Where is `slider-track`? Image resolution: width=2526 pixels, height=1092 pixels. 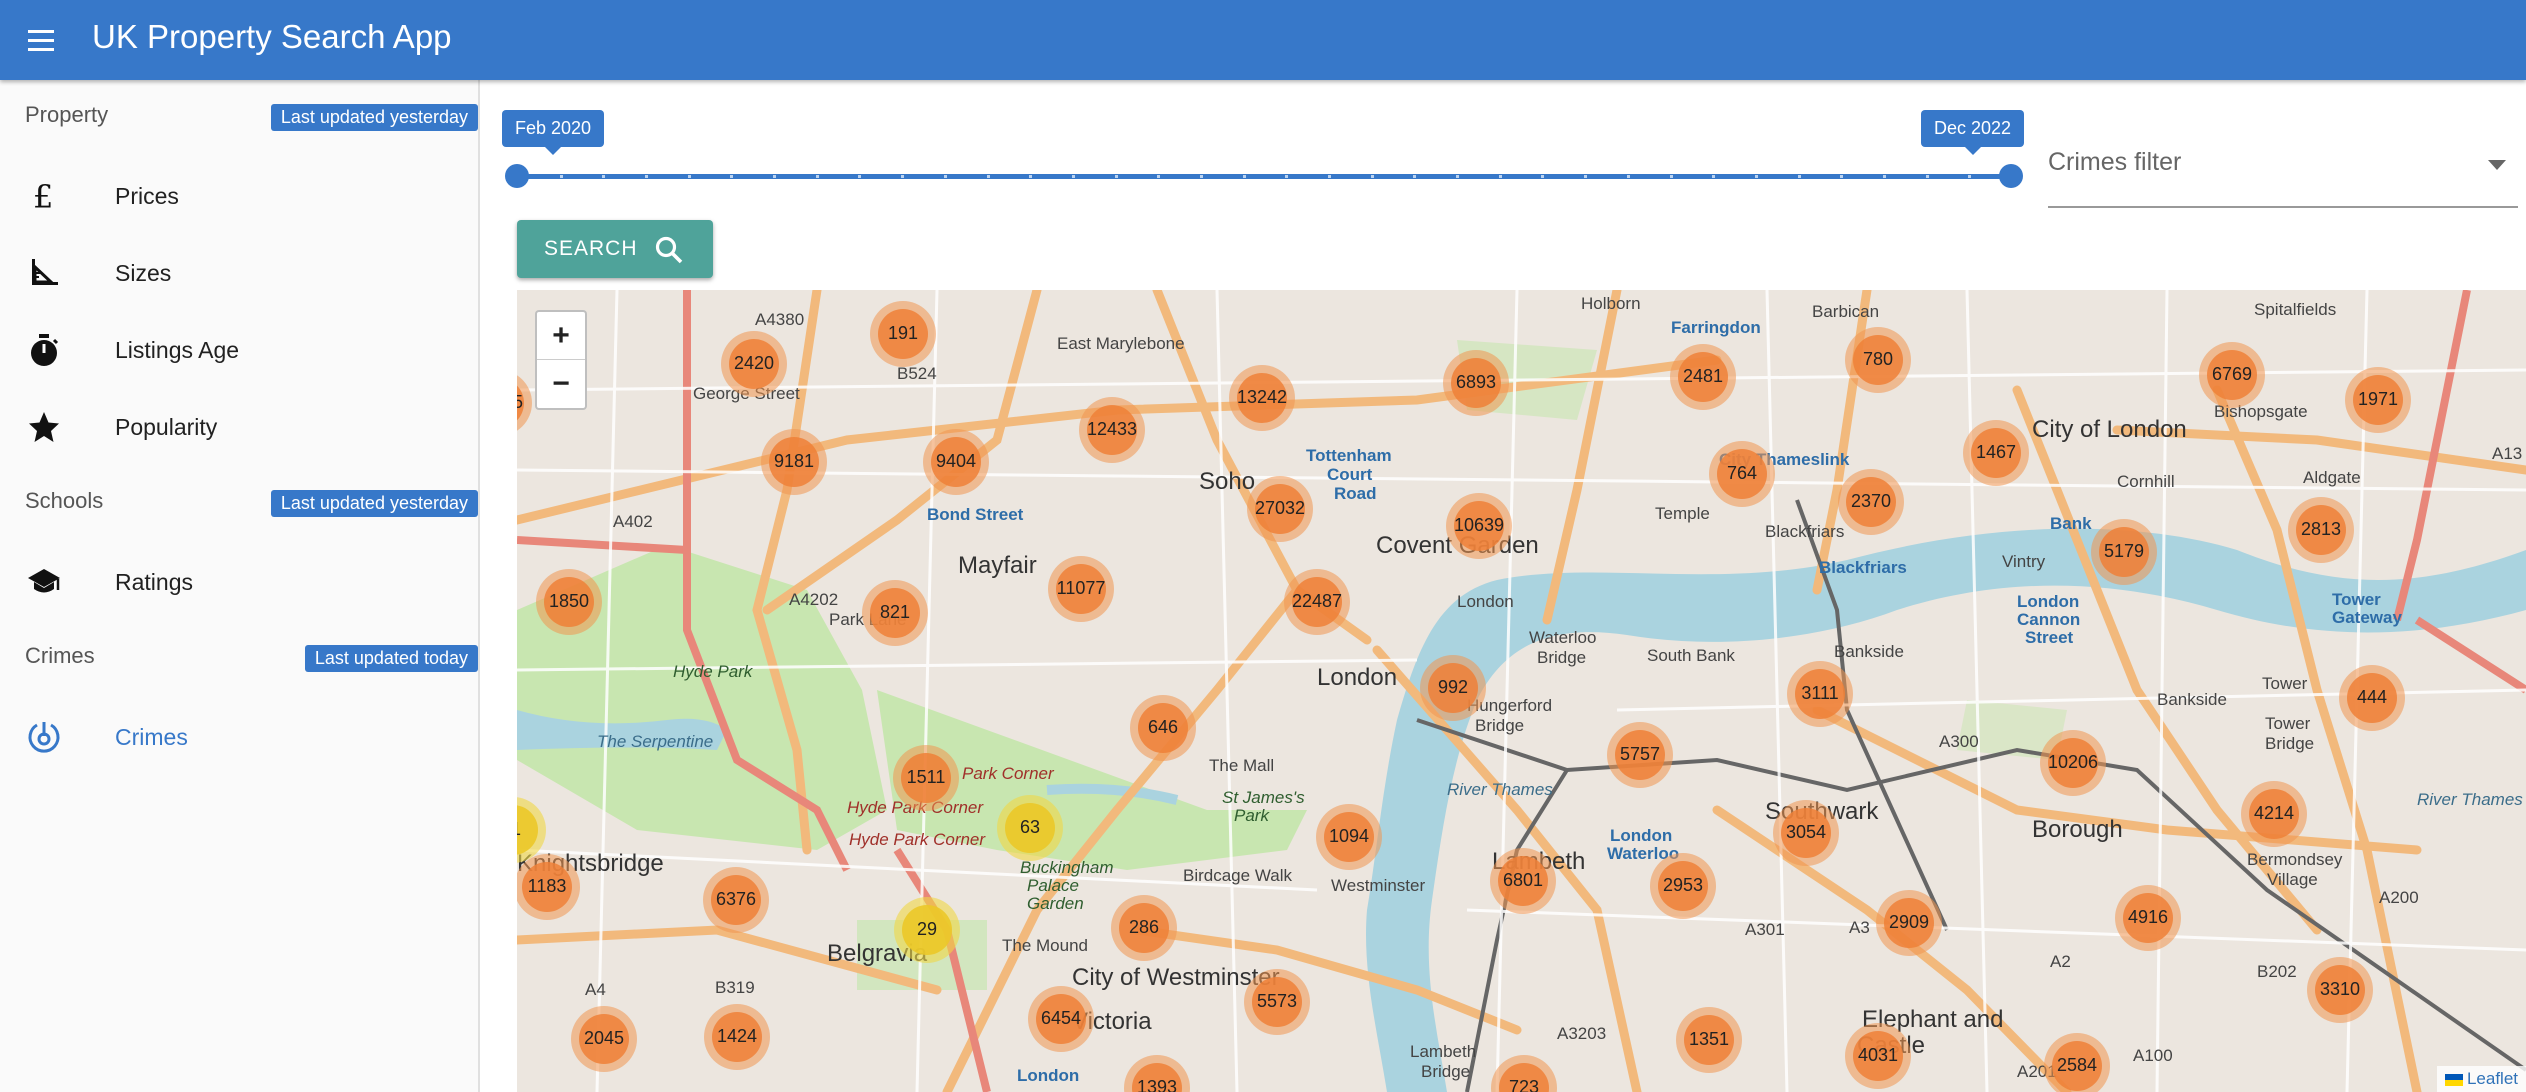 slider-track is located at coordinates (1264, 176).